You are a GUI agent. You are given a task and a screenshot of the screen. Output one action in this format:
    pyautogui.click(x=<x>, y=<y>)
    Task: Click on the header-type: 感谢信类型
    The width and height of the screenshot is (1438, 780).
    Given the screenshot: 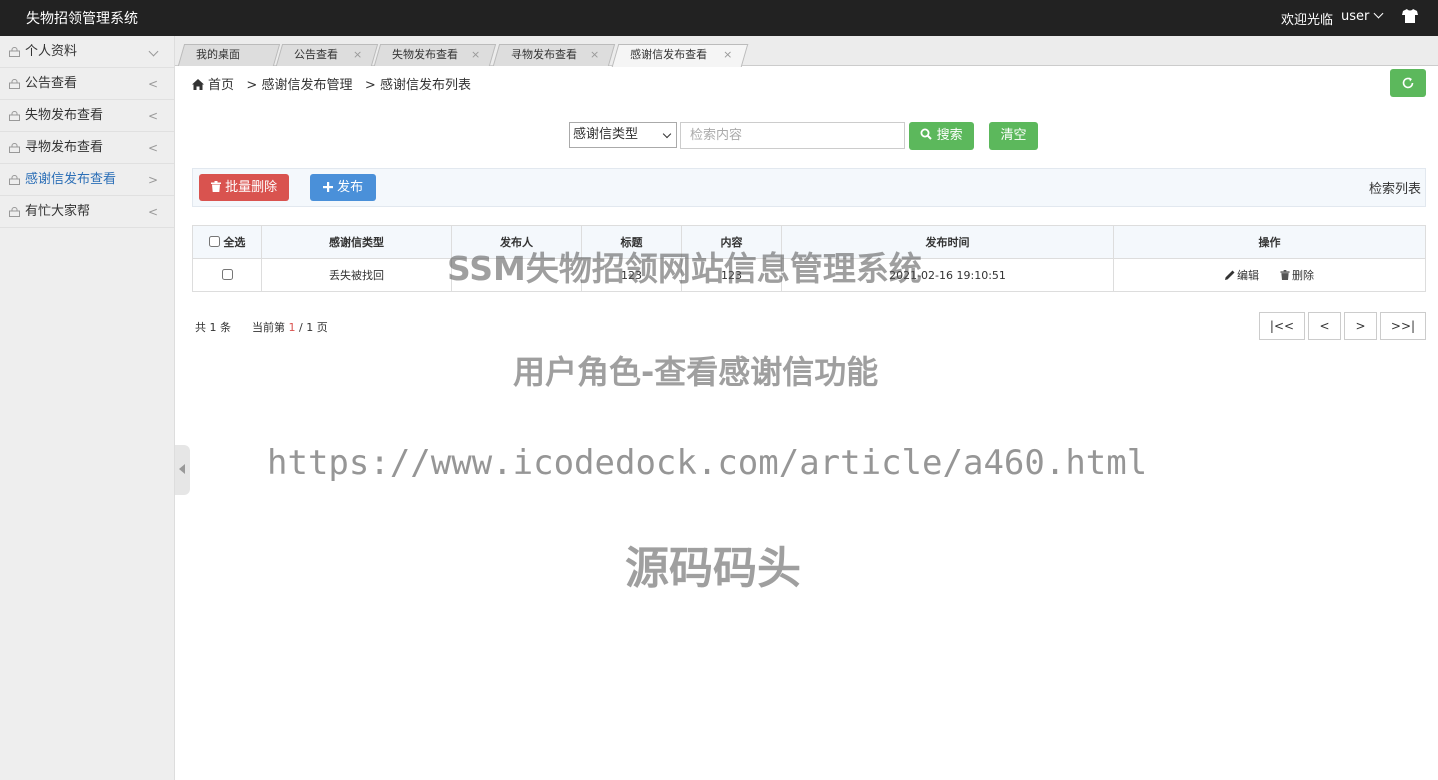 What is the action you would take?
    pyautogui.click(x=356, y=242)
    